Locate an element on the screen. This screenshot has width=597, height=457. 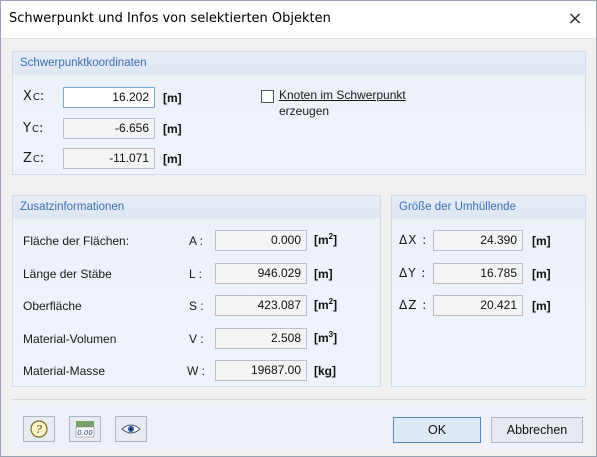
masse-label: Material-Masse is located at coordinates (64, 371).